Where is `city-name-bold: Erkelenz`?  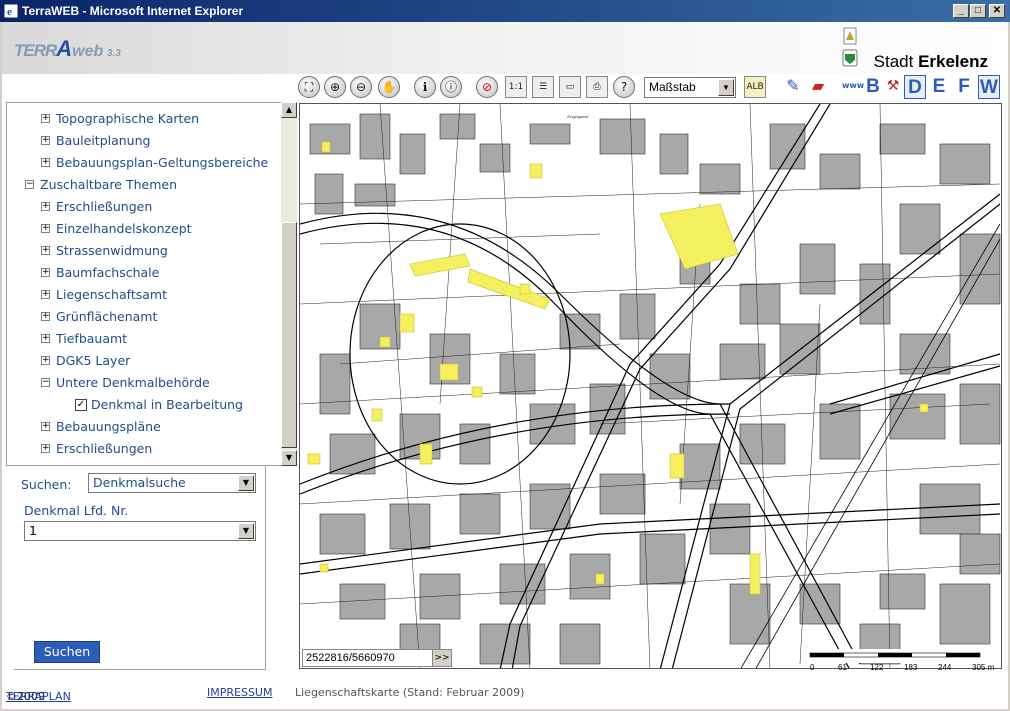 city-name-bold: Erkelenz is located at coordinates (953, 61).